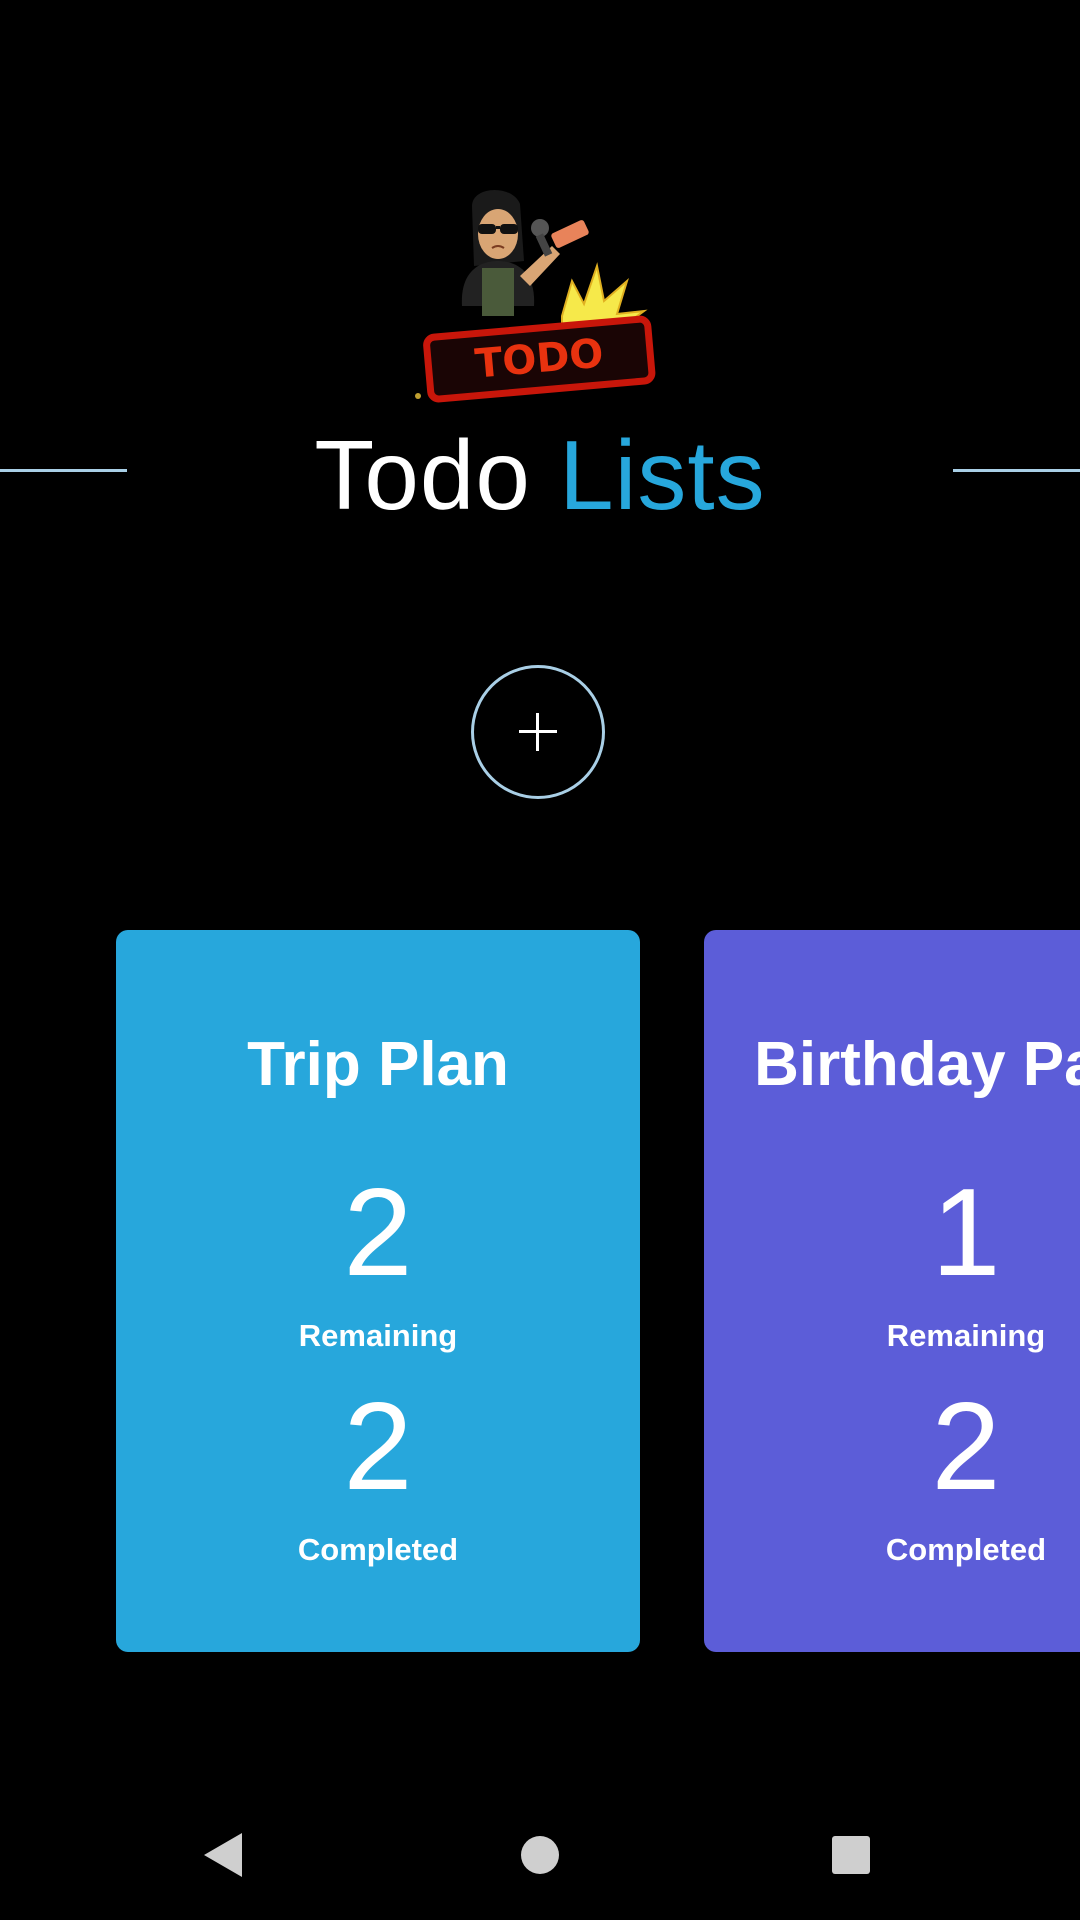 This screenshot has height=1920, width=1080. I want to click on app-logo: TODO, so click(535, 296).